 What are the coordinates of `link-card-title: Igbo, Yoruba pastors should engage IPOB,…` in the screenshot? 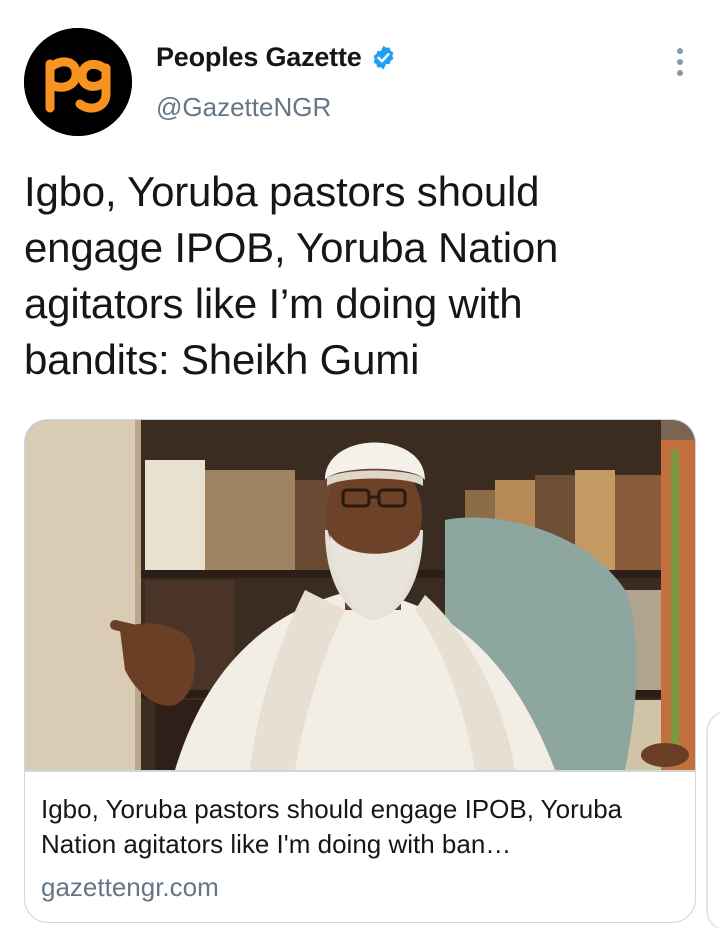 It's located at (361, 827).